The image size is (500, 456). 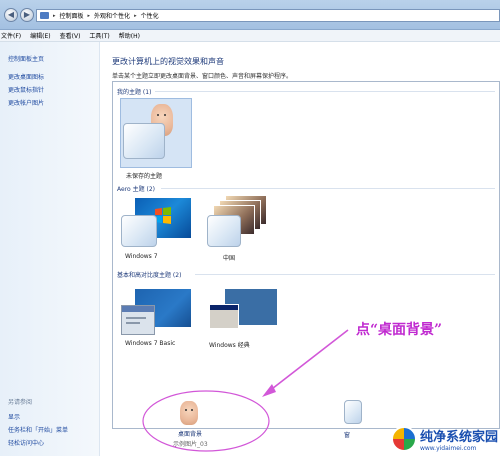 What do you see at coordinates (448, 448) in the screenshot?
I see `watermark-url: www.yidaimei.com` at bounding box center [448, 448].